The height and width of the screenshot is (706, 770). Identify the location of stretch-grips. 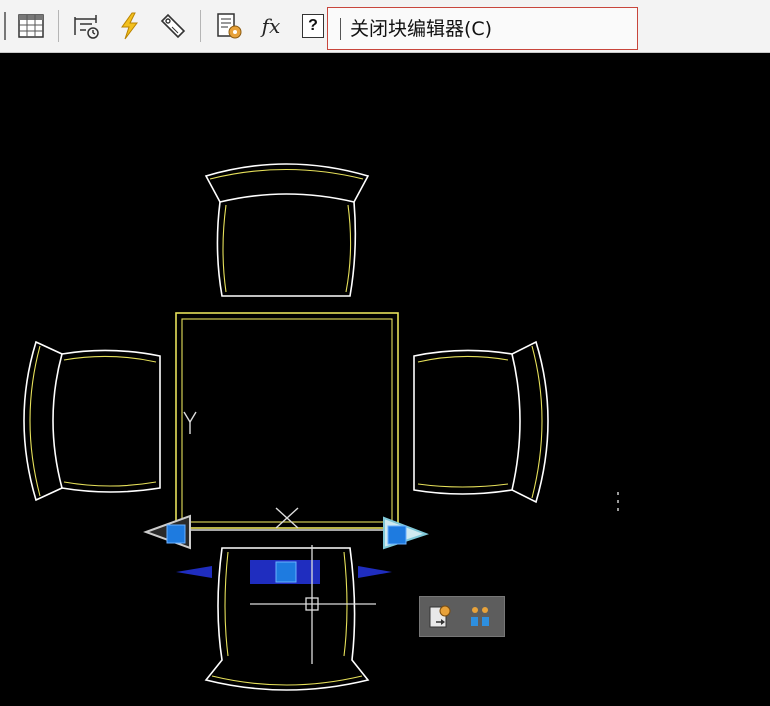
(284, 572).